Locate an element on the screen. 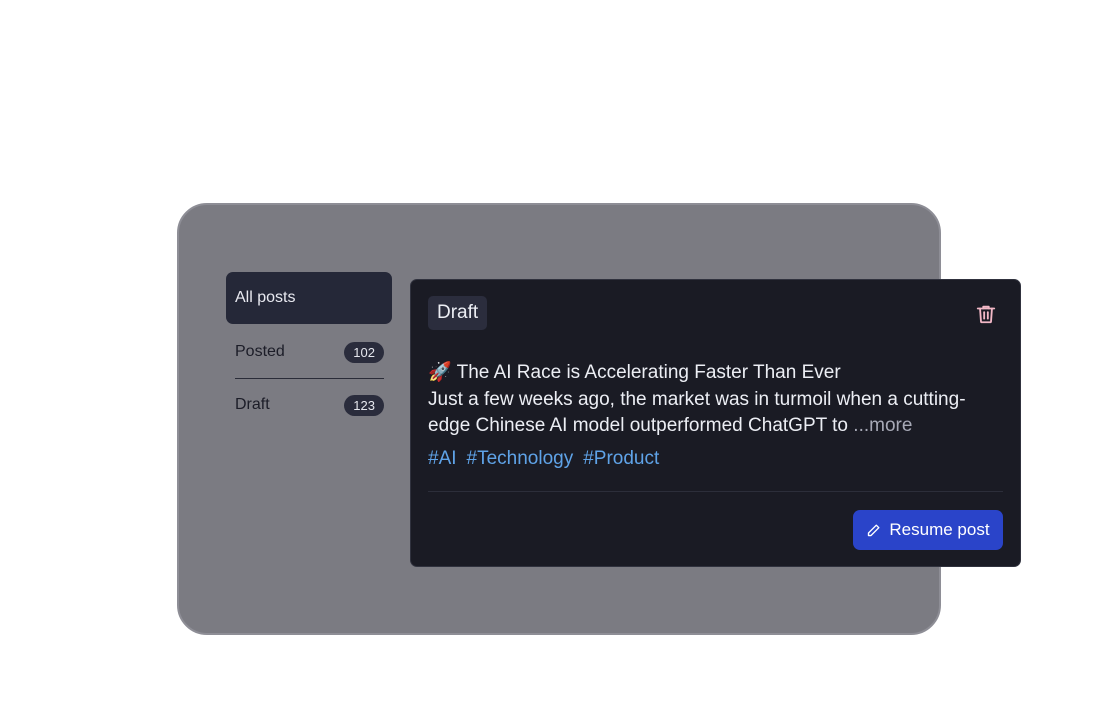 Image resolution: width=1100 pixels, height=720 pixels. posts-sidebar: All posts Posted 102 Draft 123 is located at coordinates (309, 351).